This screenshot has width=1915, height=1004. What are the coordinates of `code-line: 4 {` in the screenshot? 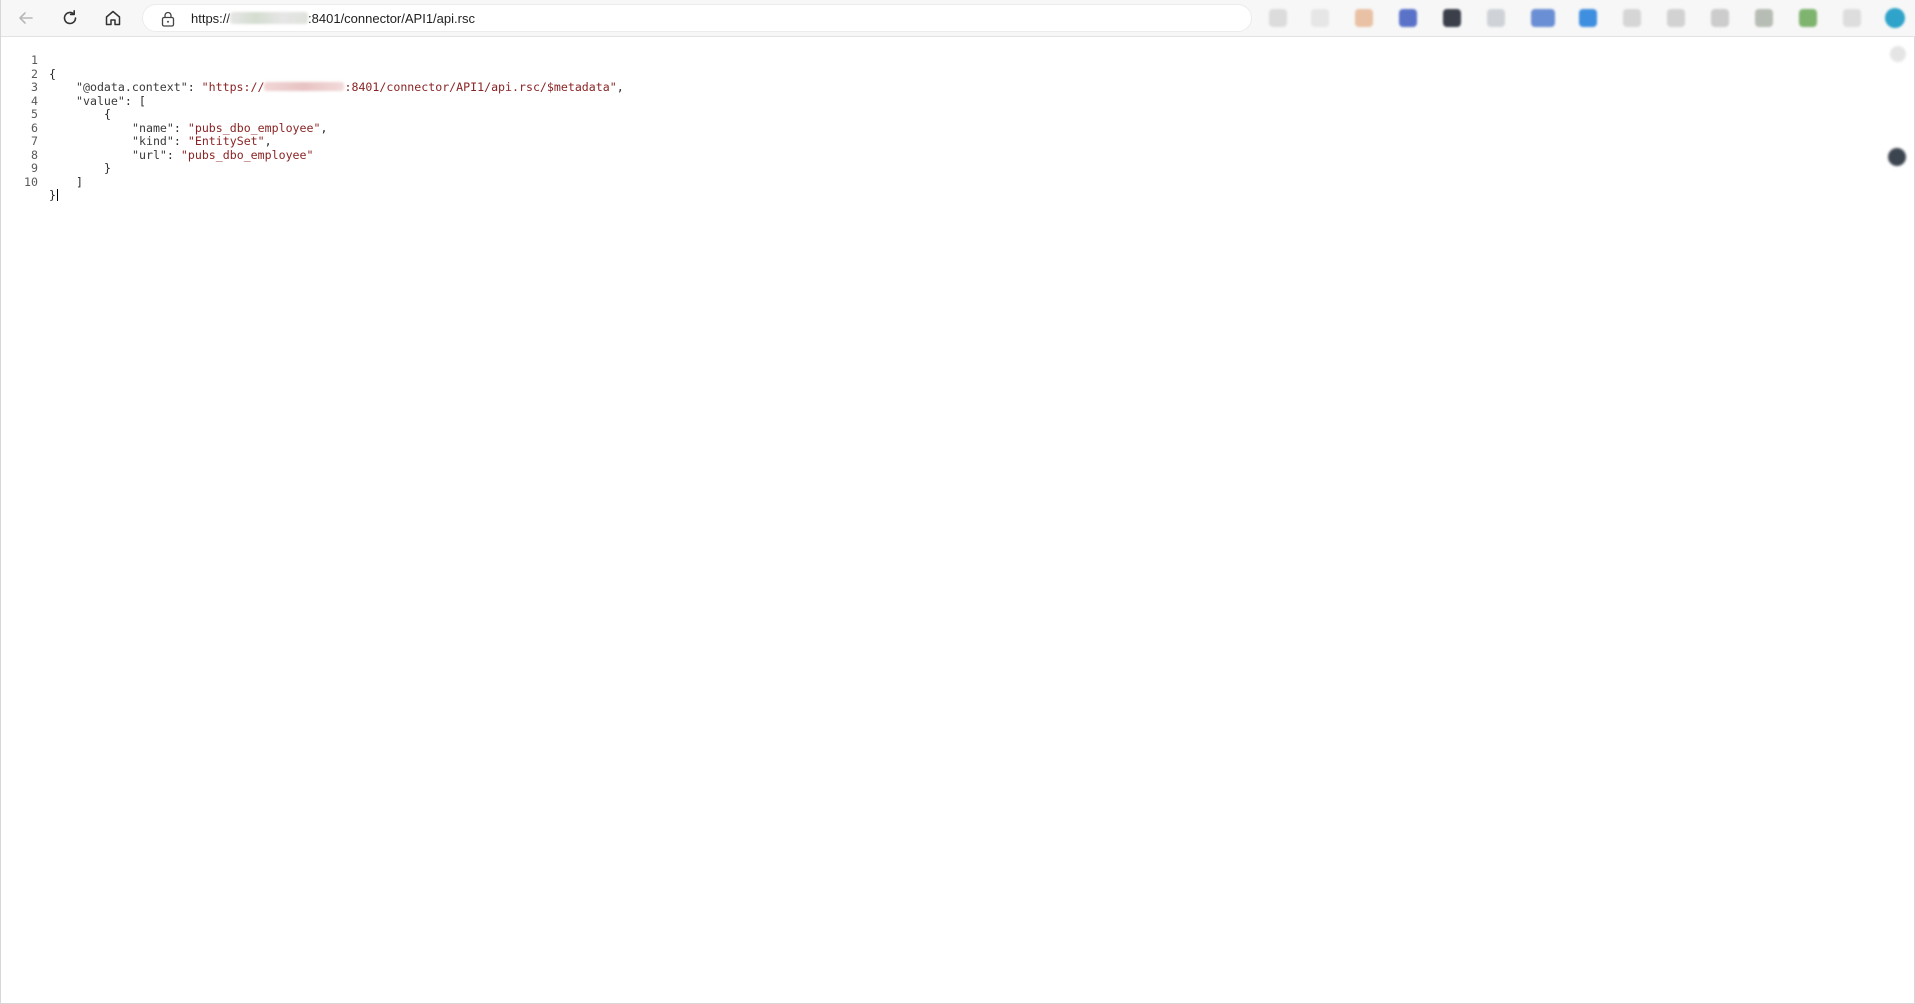 It's located at (501, 101).